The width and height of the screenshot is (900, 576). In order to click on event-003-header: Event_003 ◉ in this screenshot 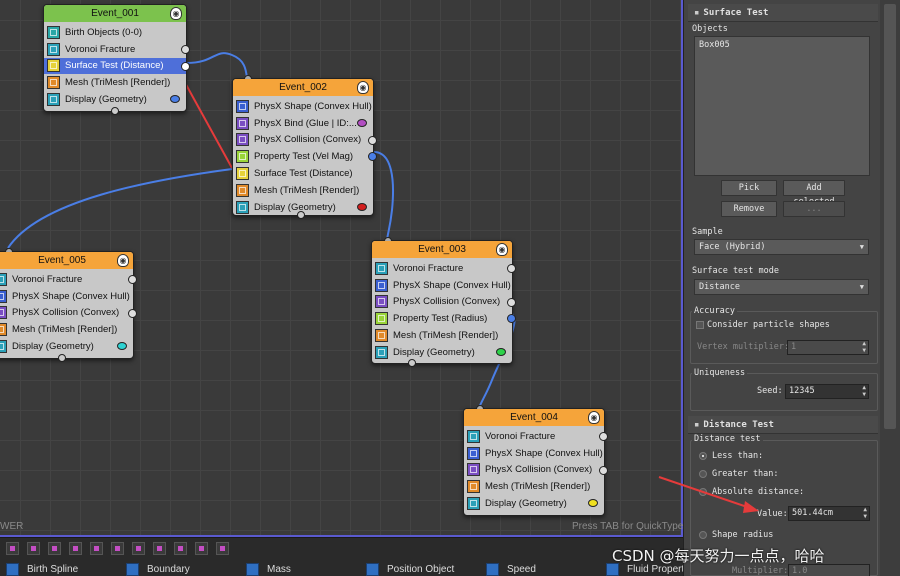, I will do `click(442, 249)`.